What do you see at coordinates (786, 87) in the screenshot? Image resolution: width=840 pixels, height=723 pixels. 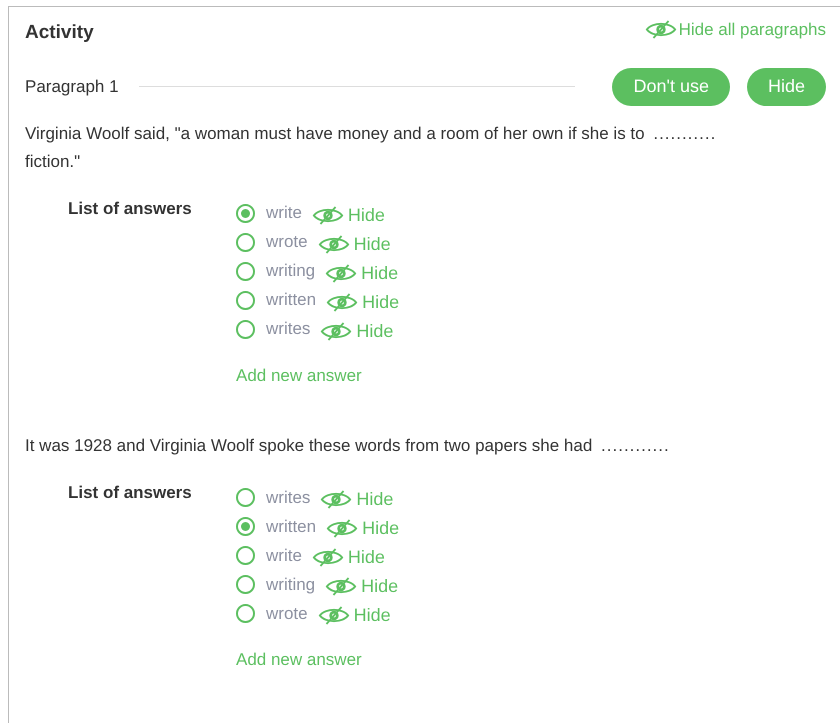 I see `paragraph-button: Hide` at bounding box center [786, 87].